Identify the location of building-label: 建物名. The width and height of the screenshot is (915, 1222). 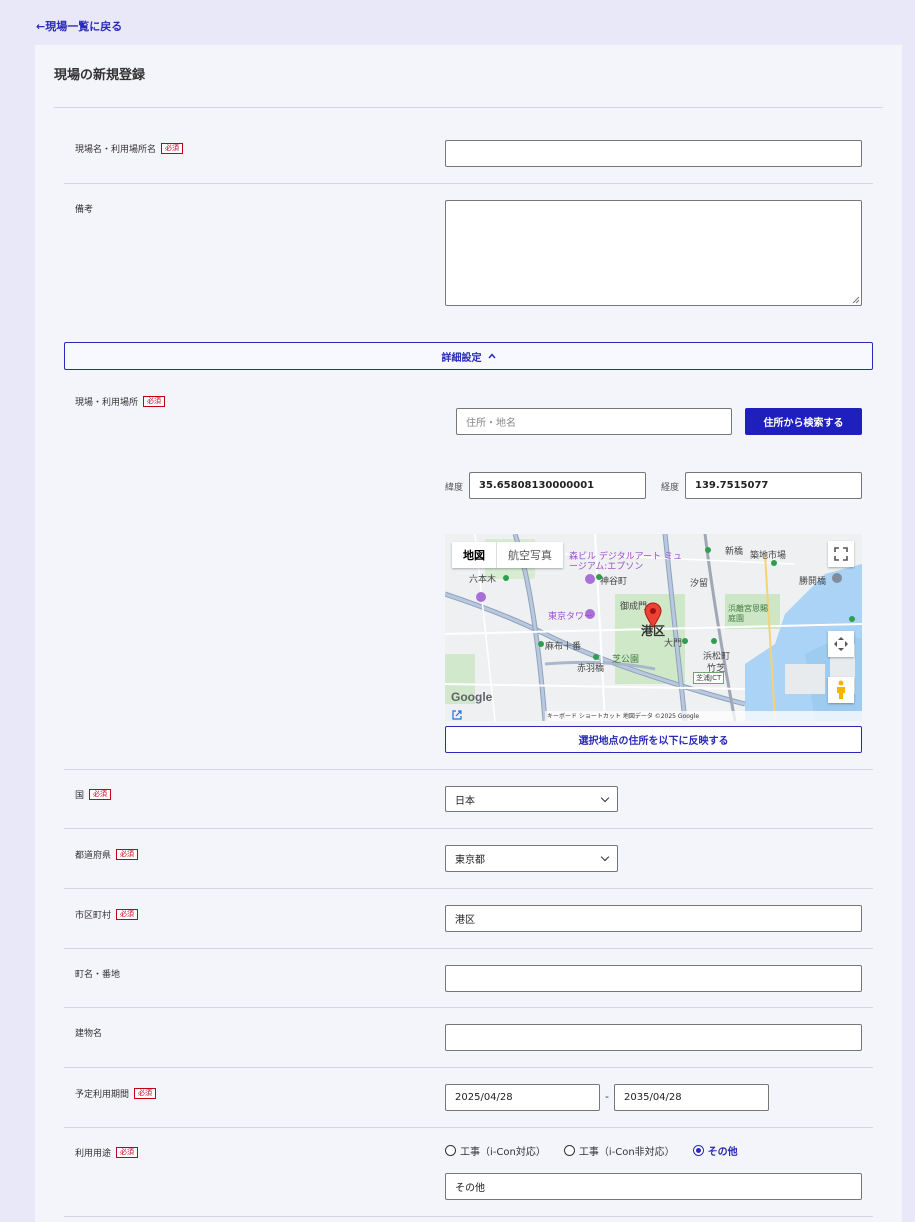
(89, 1034).